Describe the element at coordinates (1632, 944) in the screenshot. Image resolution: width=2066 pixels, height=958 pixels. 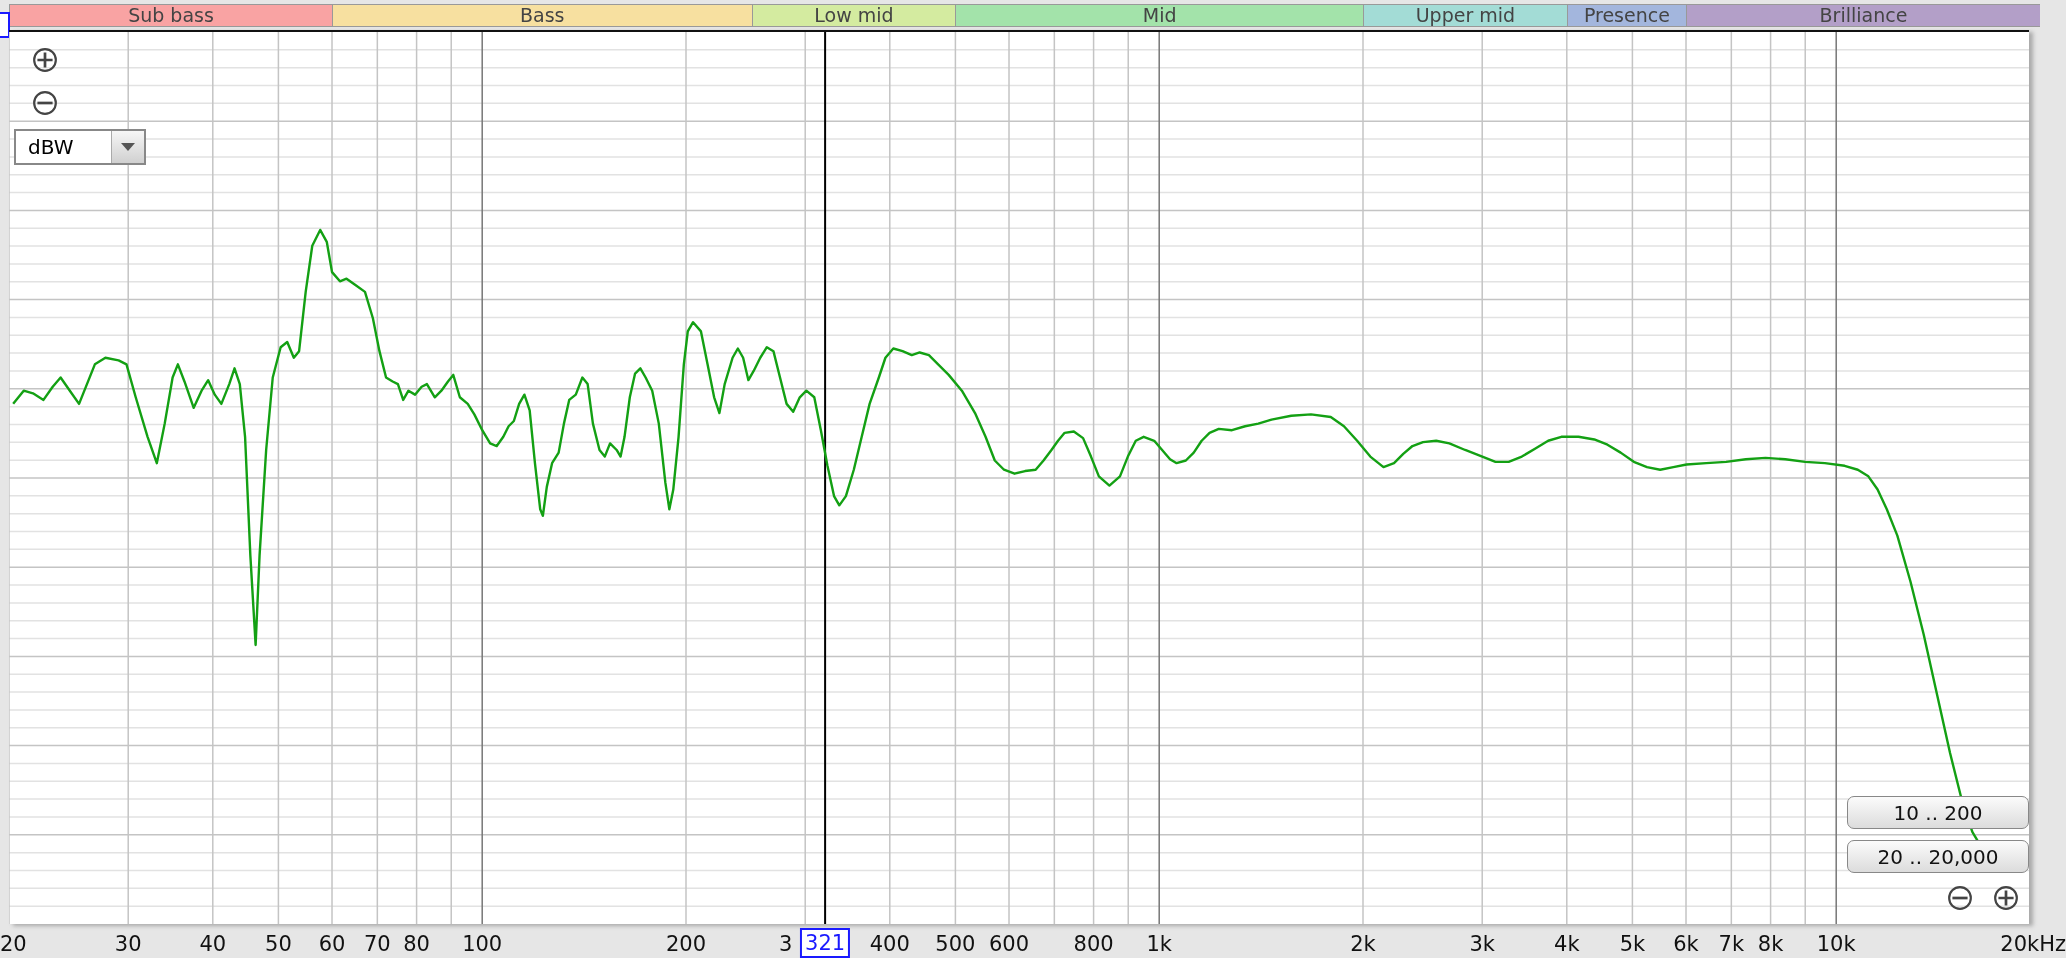
I see `axis-tick-label: 5k` at that location.